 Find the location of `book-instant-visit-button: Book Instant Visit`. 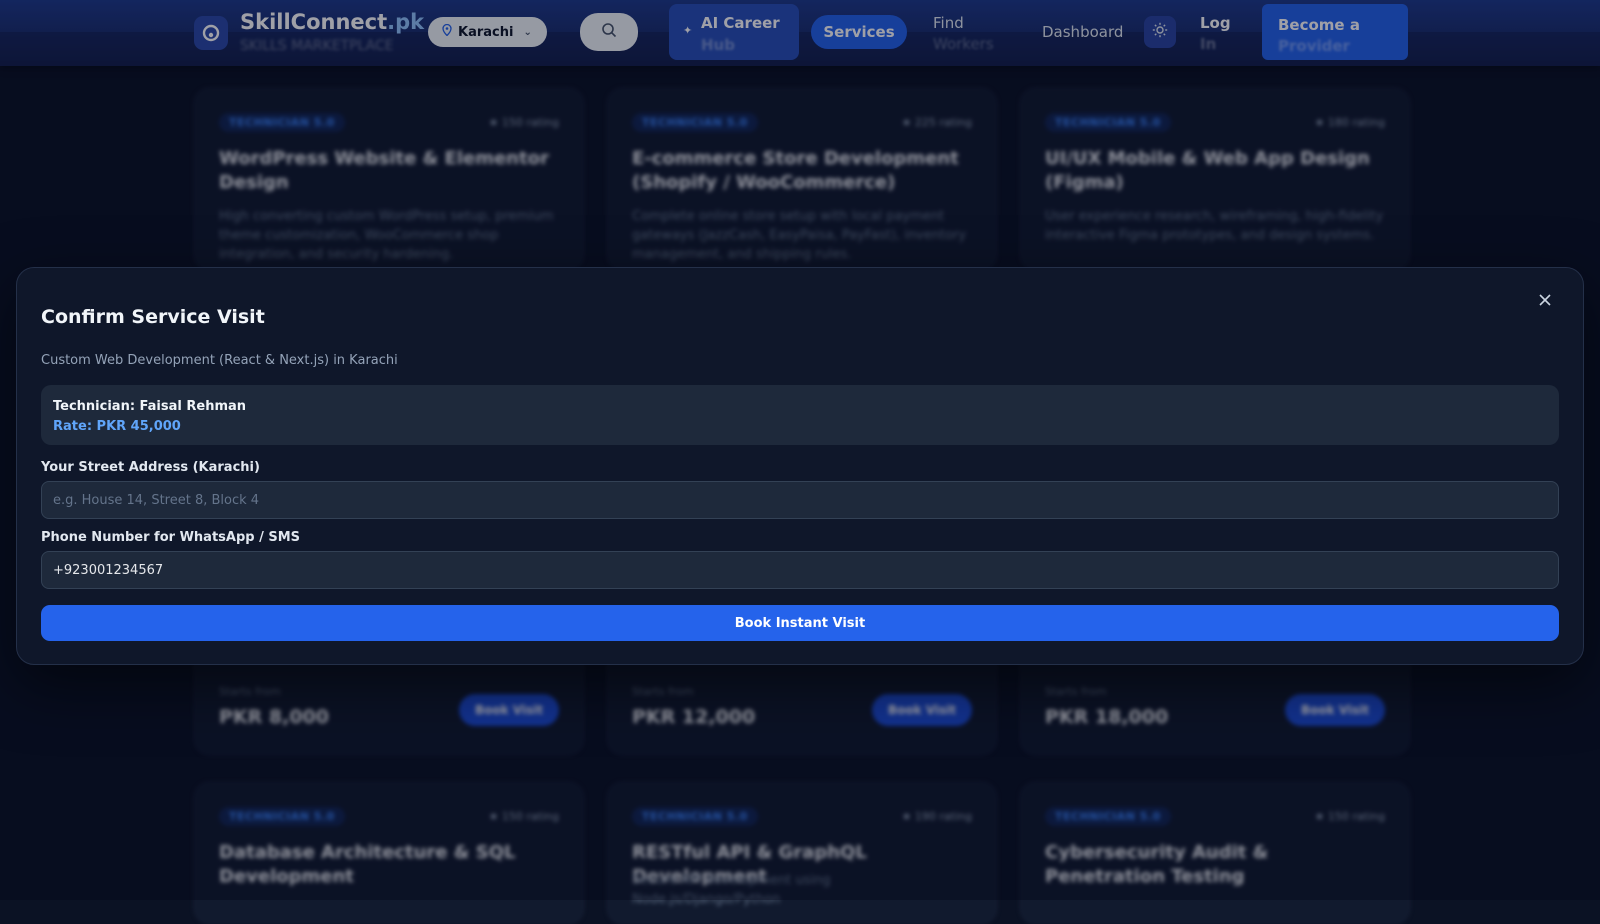

book-instant-visit-button: Book Instant Visit is located at coordinates (800, 623).